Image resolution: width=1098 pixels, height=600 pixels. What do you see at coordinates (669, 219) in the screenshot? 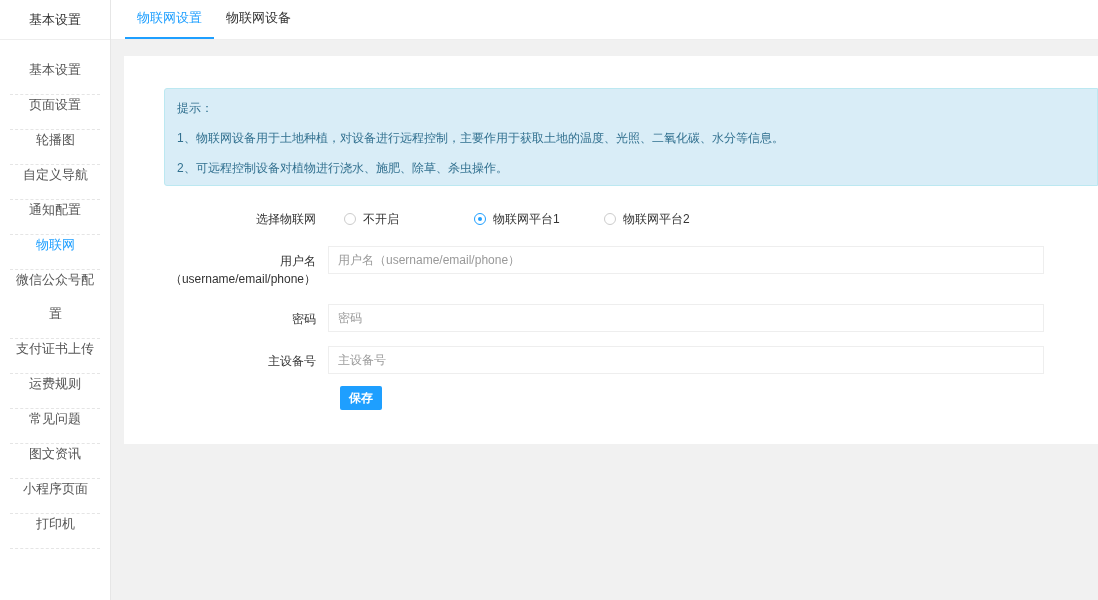
I see `radio-option: 物联网平台2` at bounding box center [669, 219].